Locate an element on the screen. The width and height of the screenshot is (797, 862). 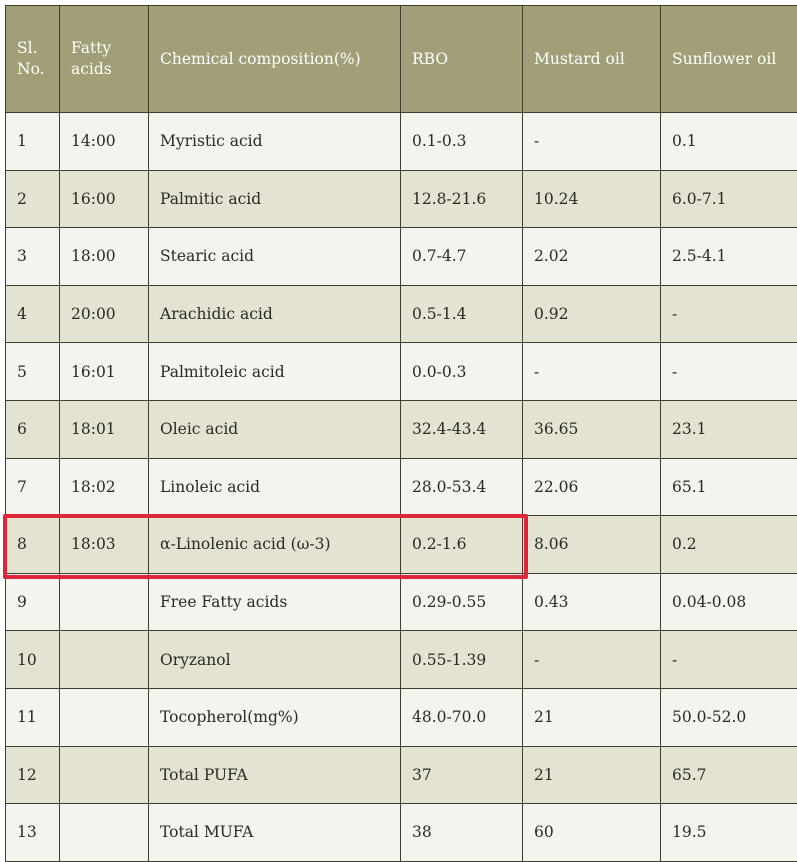
sl-no-cell: 8 is located at coordinates (33, 545).